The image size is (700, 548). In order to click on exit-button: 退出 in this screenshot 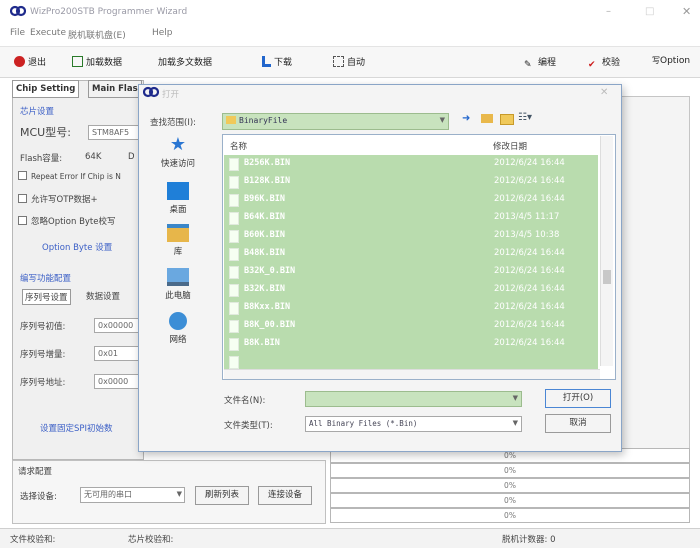, I will do `click(30, 61)`.